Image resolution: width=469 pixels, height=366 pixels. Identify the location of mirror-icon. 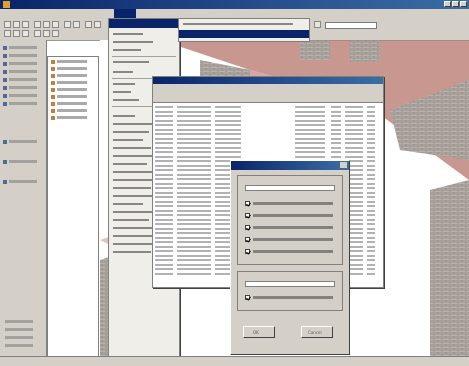
(46, 33).